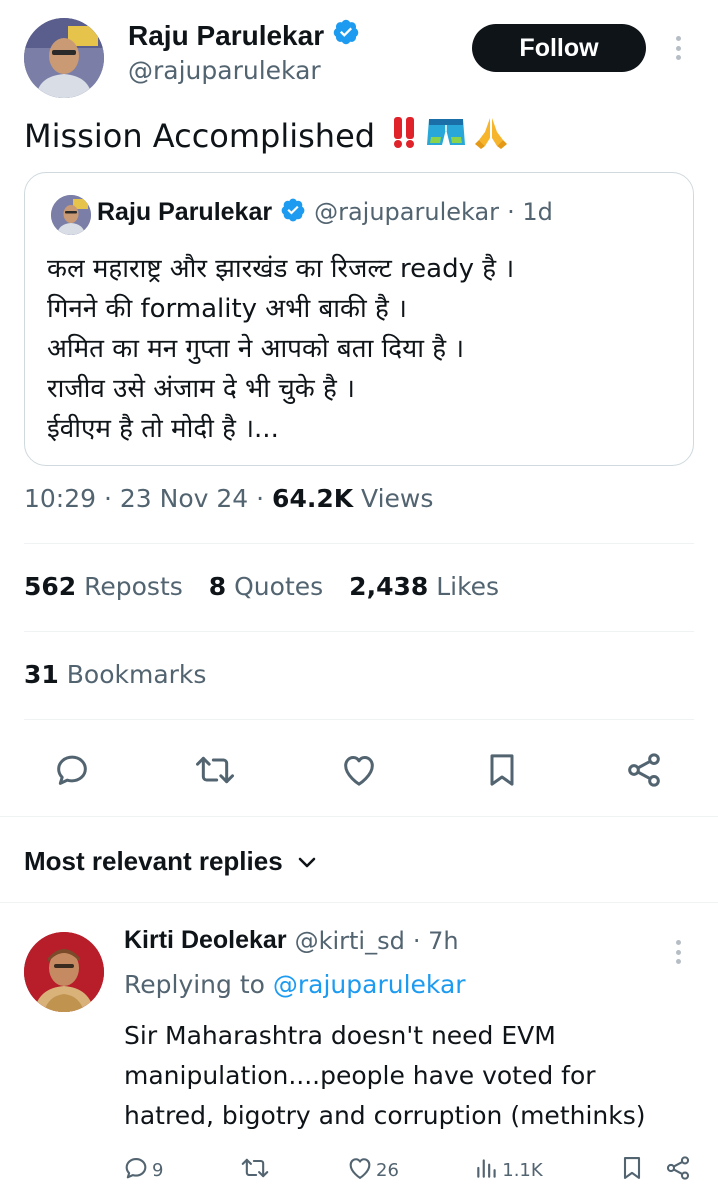 The height and width of the screenshot is (1200, 718). Describe the element at coordinates (406, 212) in the screenshot. I see `quote-author-handle: @rajuparulekar` at that location.